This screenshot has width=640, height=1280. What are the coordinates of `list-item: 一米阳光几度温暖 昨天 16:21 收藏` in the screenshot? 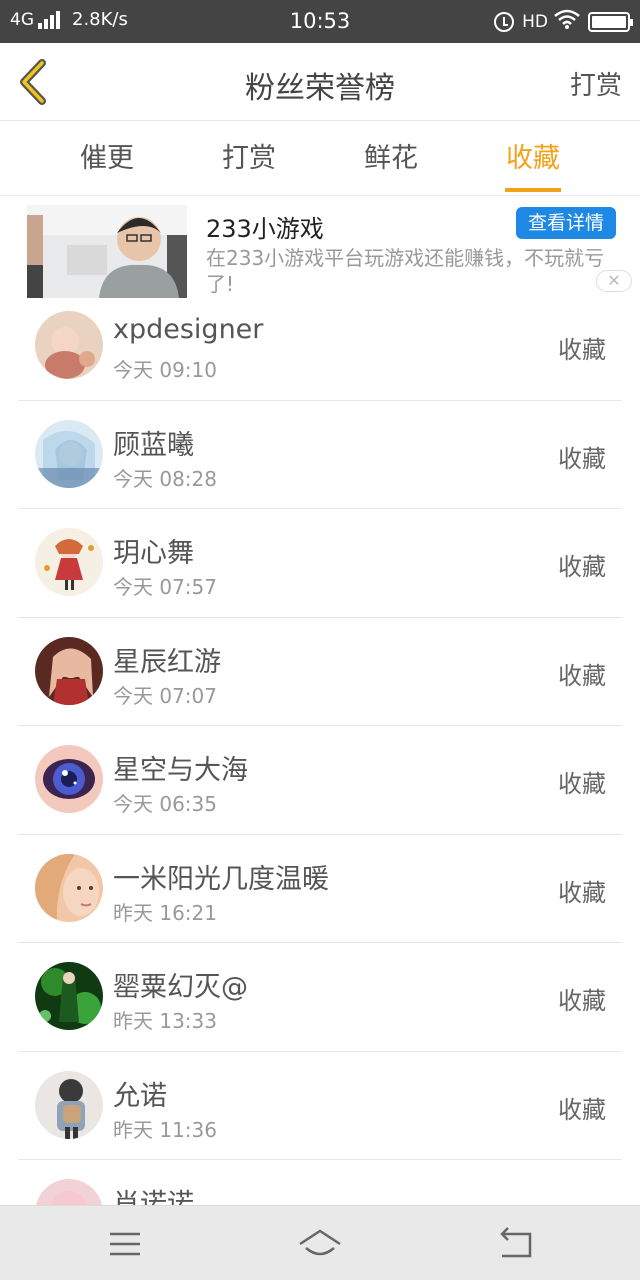 It's located at (320, 889).